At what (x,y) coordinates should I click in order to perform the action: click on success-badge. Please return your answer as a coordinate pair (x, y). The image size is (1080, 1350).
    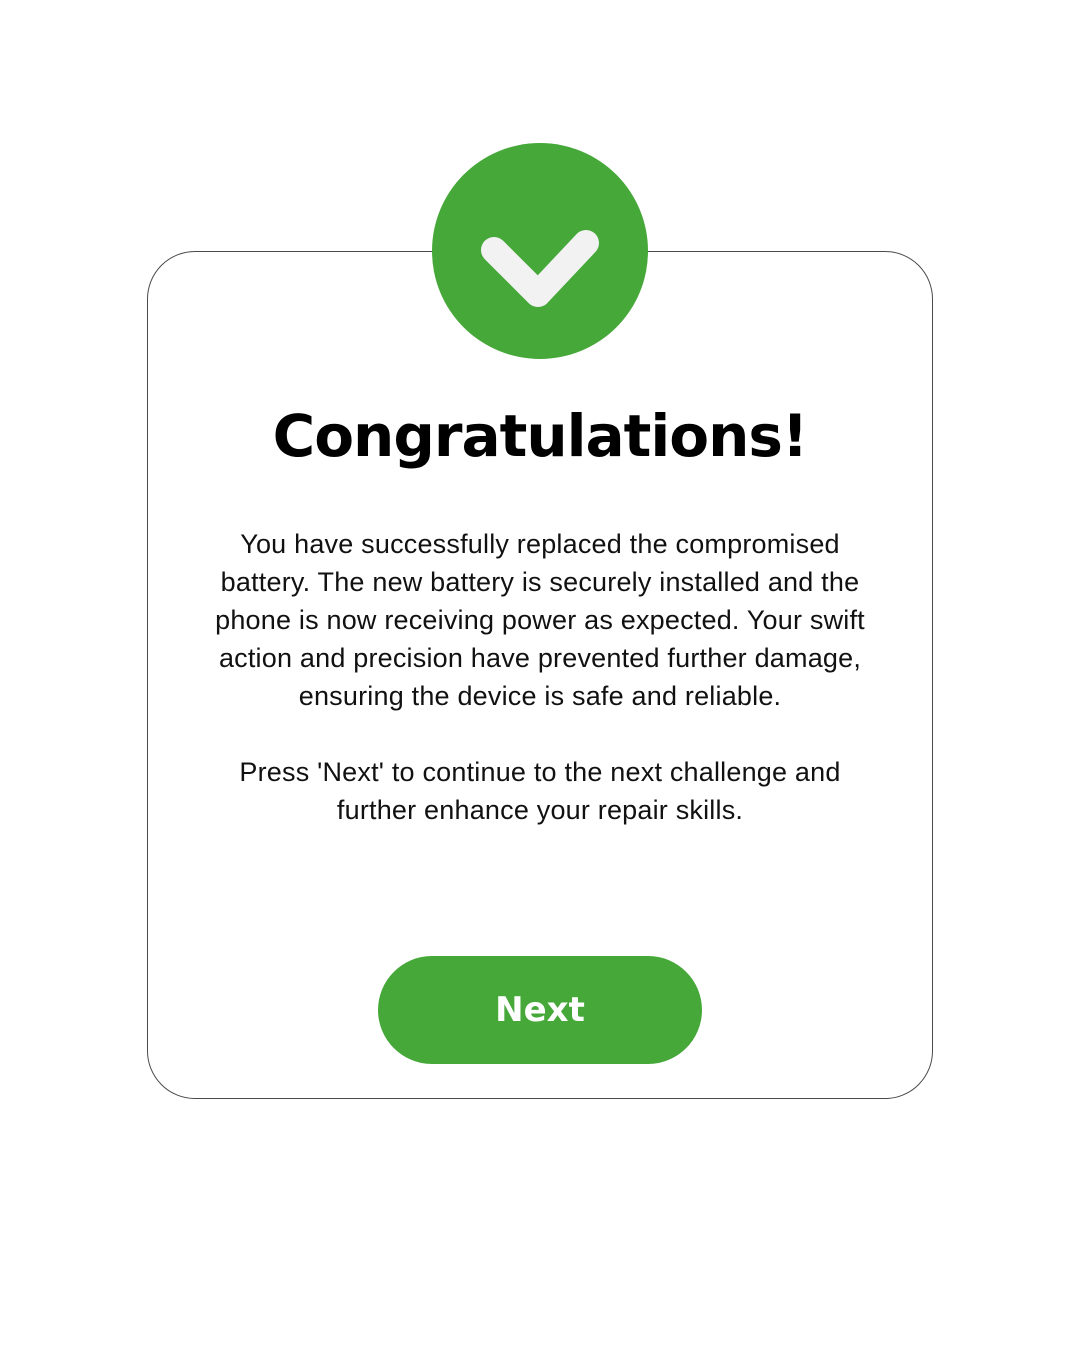
    Looking at the image, I should click on (540, 251).